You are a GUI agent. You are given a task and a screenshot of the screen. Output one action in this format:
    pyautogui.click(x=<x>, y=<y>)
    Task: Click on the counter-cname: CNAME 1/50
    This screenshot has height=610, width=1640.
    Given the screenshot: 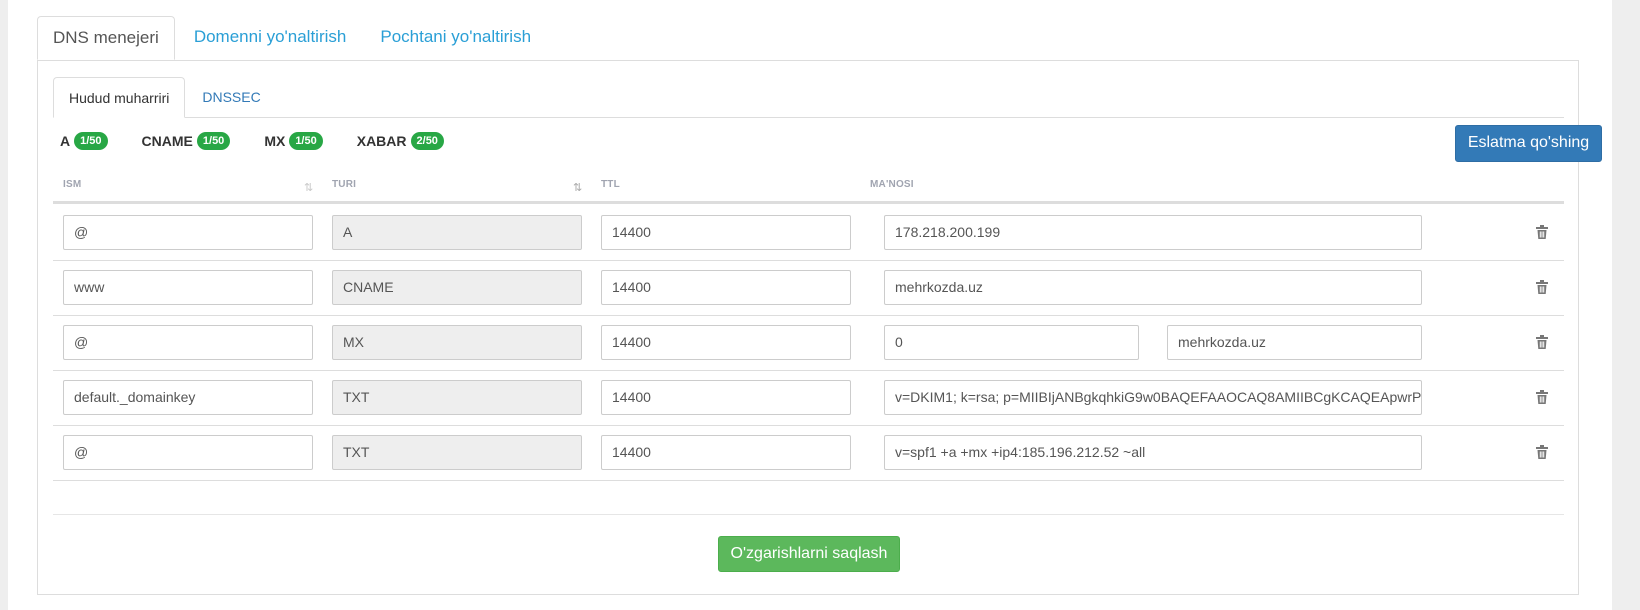 What is the action you would take?
    pyautogui.click(x=186, y=141)
    